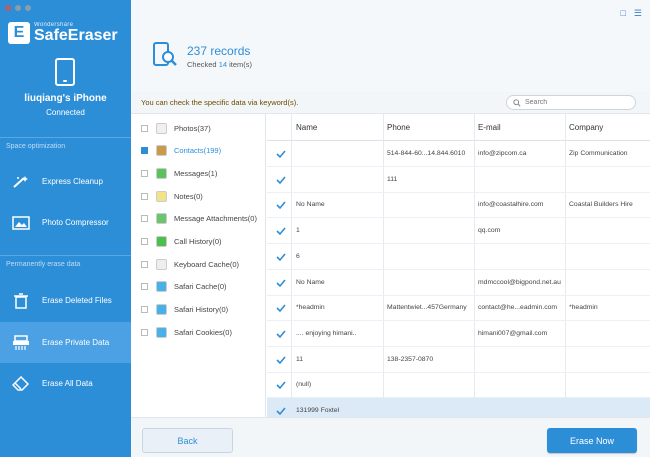 The width and height of the screenshot is (650, 457). What do you see at coordinates (513, 333) in the screenshot?
I see `table-cell: himani007@gmail.com` at bounding box center [513, 333].